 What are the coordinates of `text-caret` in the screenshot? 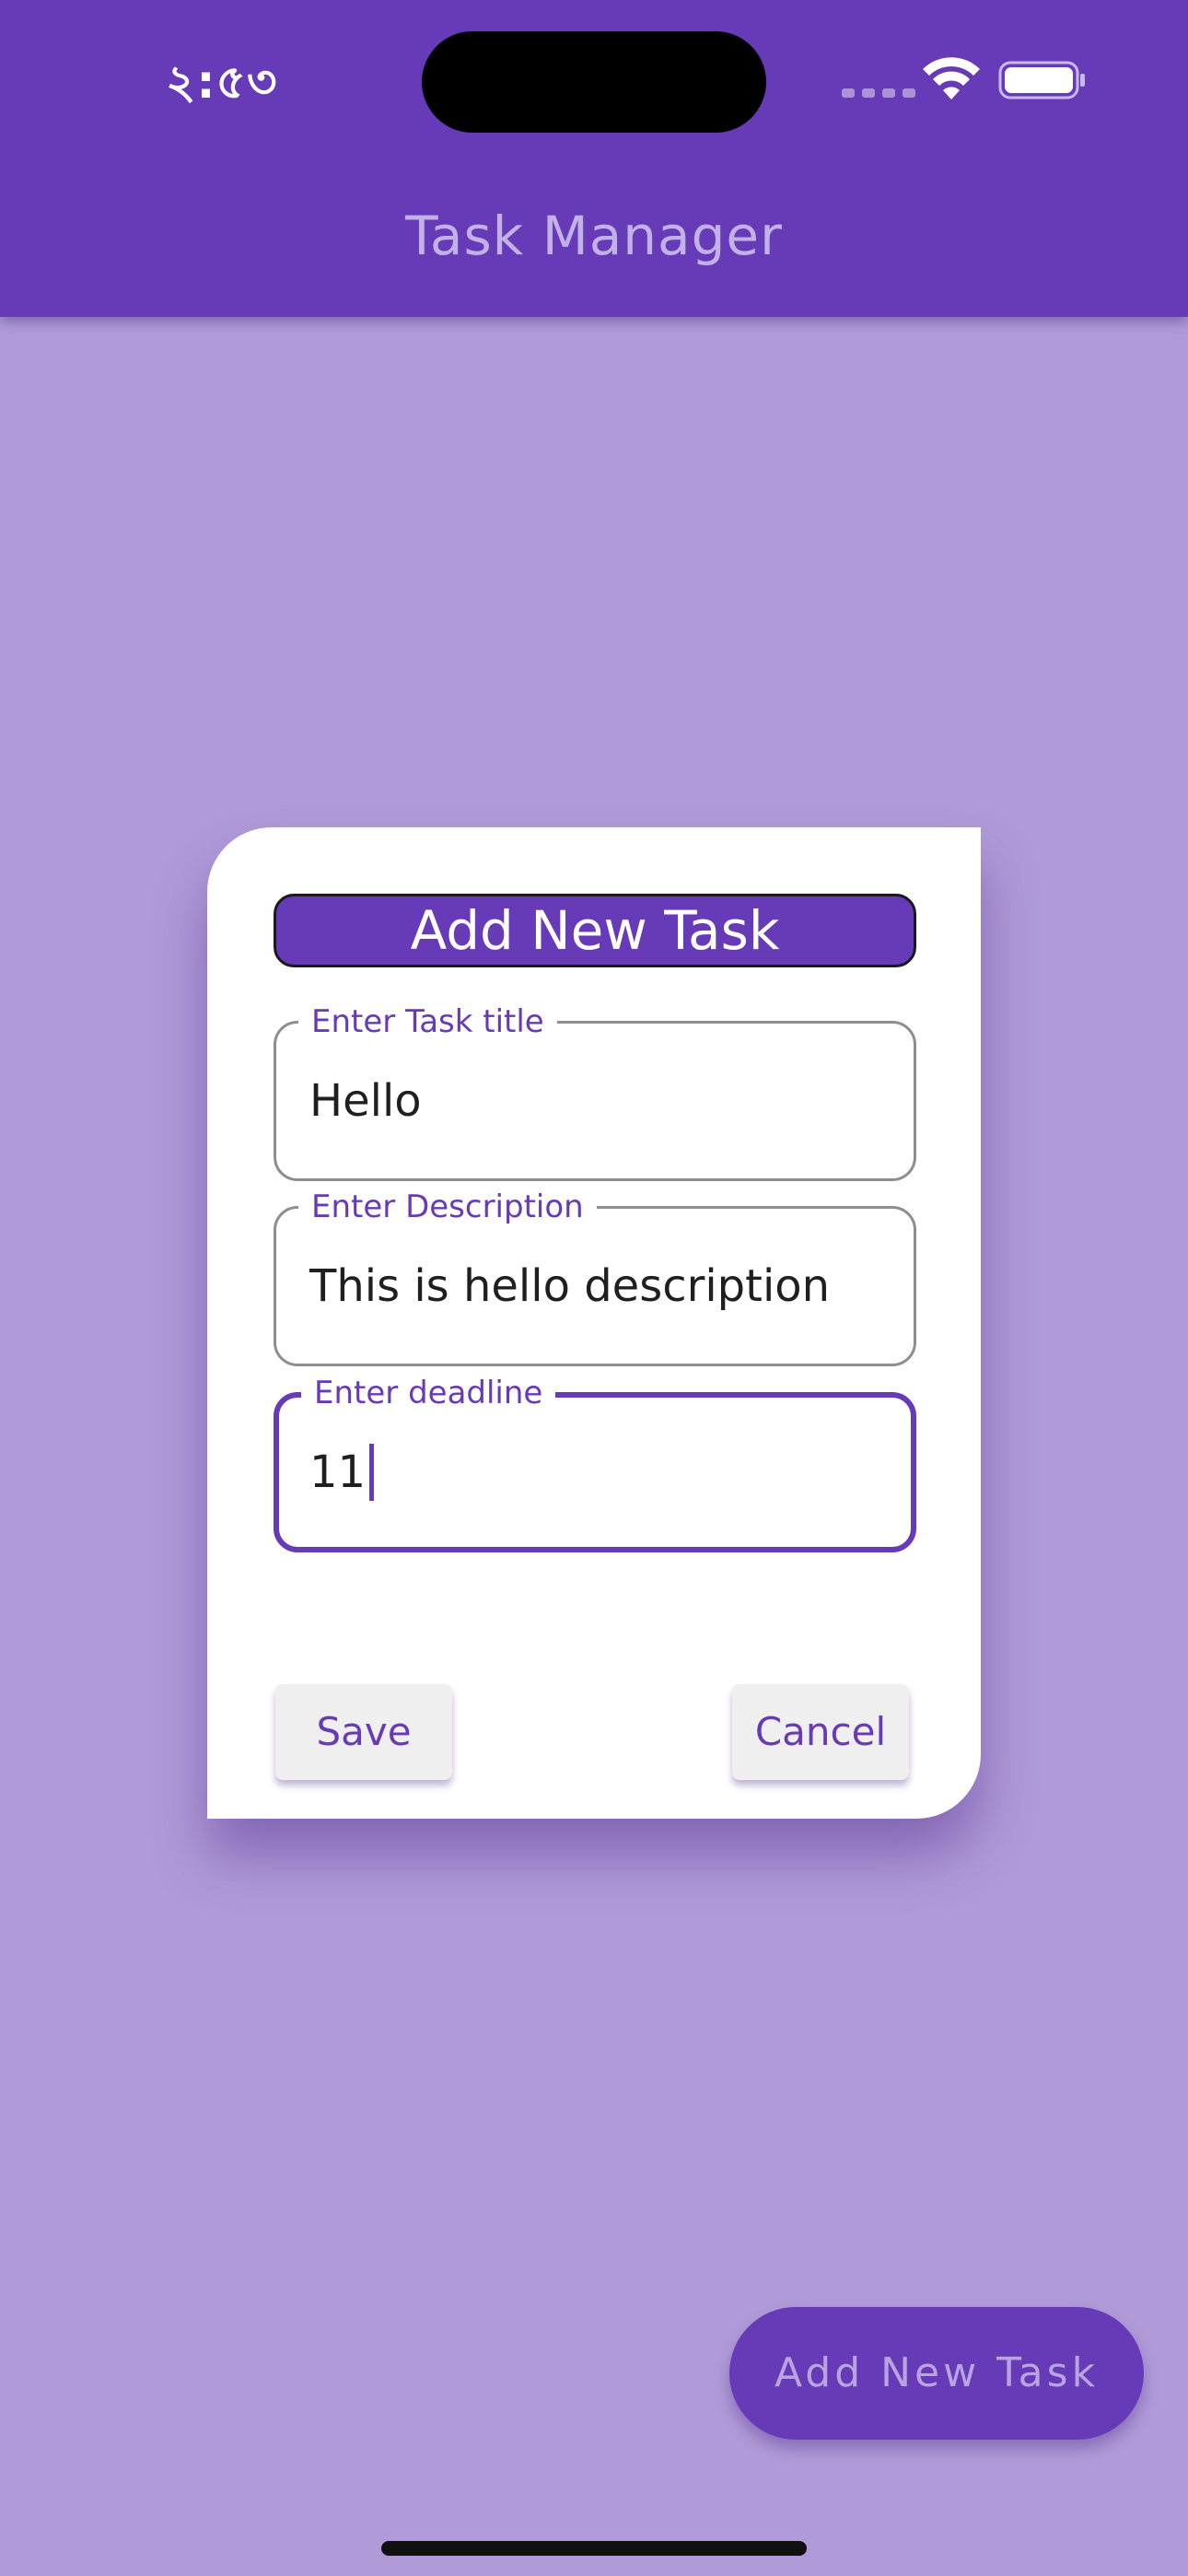 It's located at (372, 1472).